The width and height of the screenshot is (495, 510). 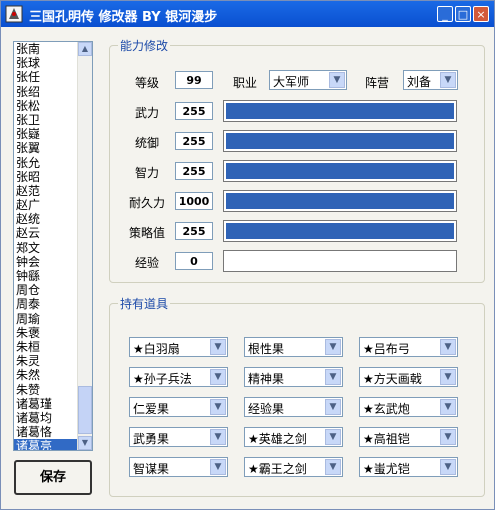 What do you see at coordinates (156, 349) in the screenshot?
I see `item-select-value: ★白羽扇` at bounding box center [156, 349].